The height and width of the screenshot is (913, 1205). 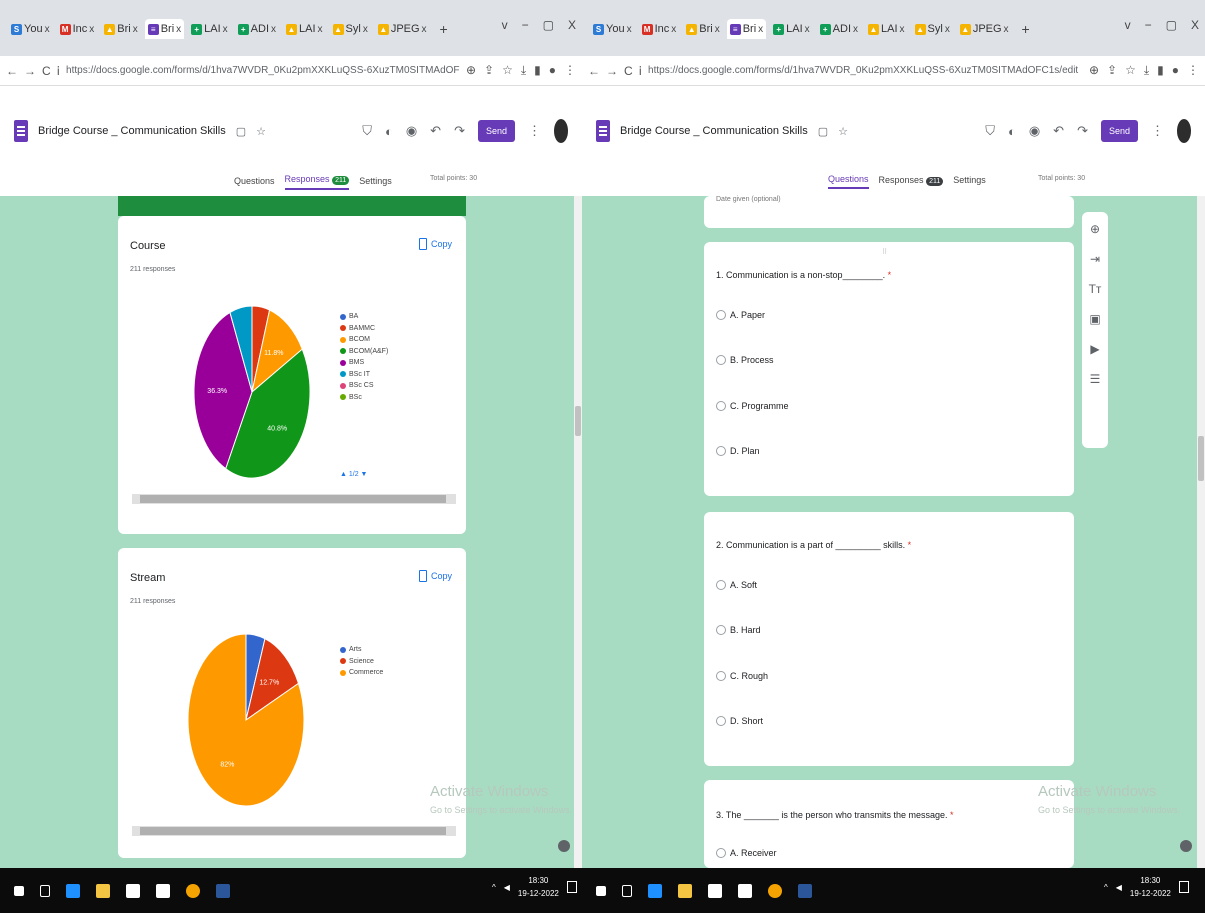 What do you see at coordinates (823, 131) in the screenshot?
I see `folder-icon: ▢` at bounding box center [823, 131].